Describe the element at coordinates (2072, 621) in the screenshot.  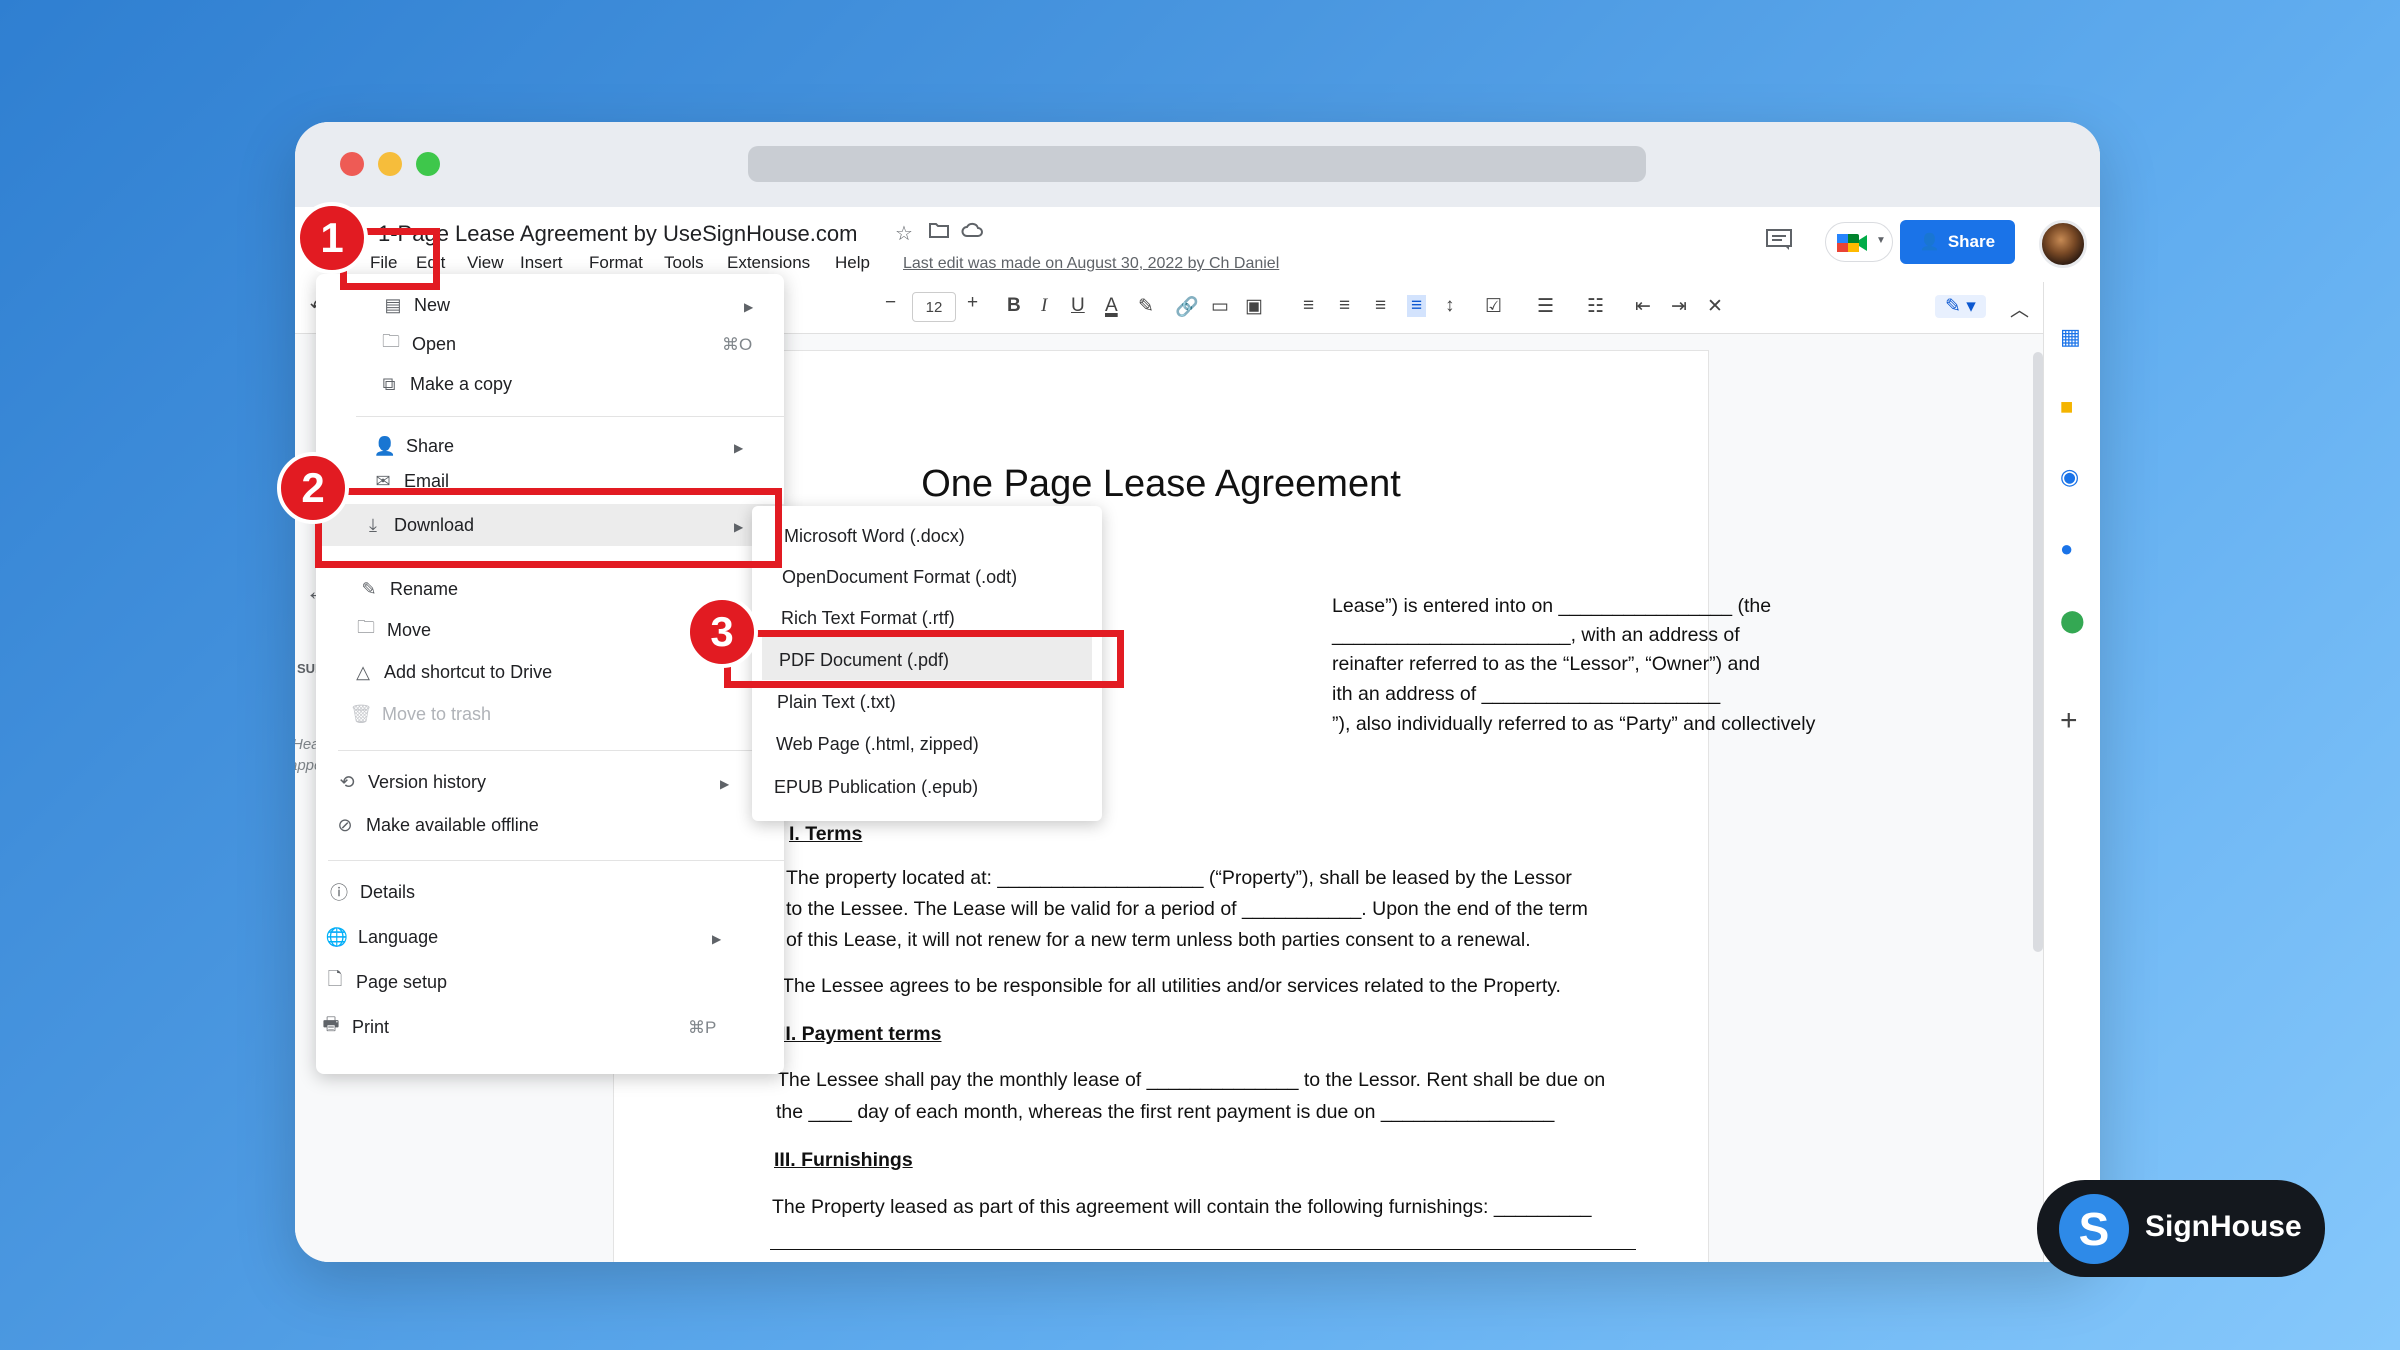
I see `maps-icon: ⬤` at that location.